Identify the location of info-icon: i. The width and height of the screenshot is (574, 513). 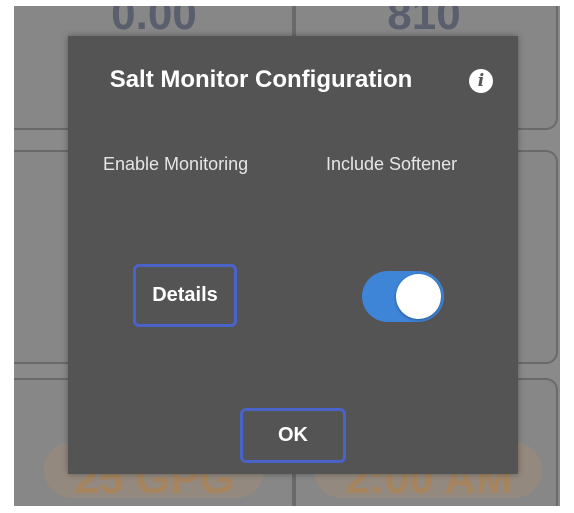
(481, 81).